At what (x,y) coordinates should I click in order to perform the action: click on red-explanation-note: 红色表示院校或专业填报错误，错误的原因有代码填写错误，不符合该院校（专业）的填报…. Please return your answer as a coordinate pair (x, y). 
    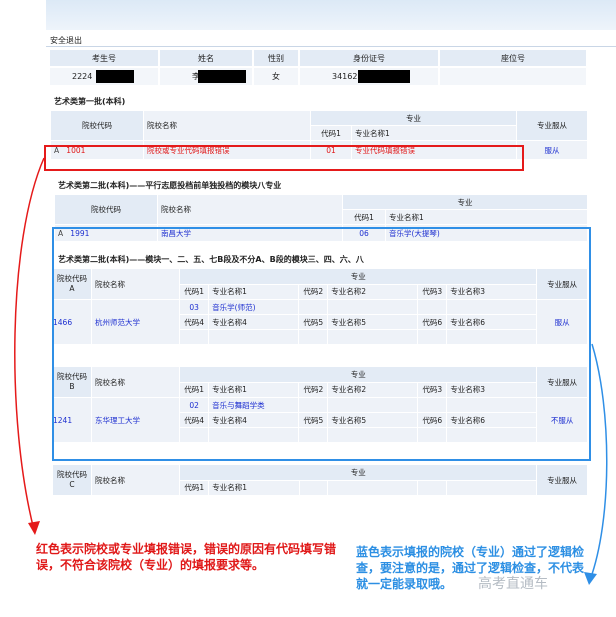
    Looking at the image, I should click on (186, 557).